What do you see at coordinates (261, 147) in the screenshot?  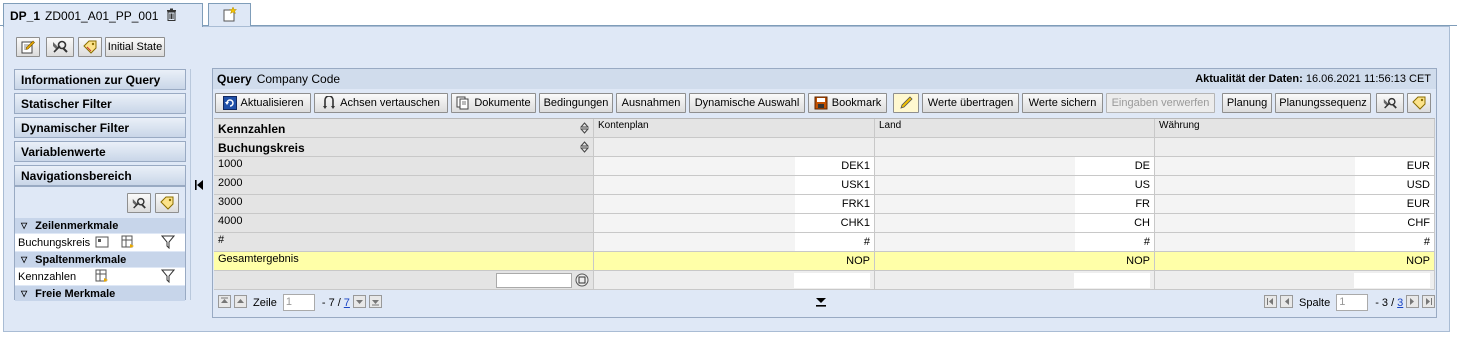 I see `dim-header-label: Buchungskreis` at bounding box center [261, 147].